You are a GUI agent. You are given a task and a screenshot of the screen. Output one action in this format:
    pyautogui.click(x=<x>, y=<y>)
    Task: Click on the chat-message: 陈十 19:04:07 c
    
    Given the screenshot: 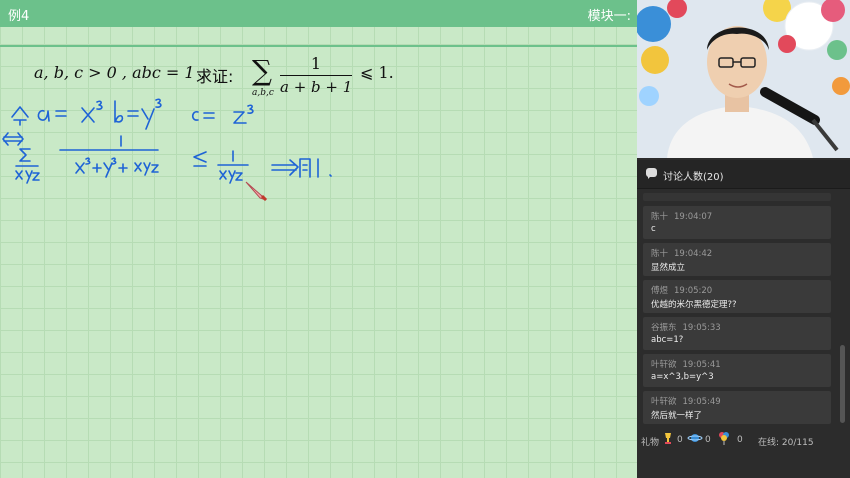 What is the action you would take?
    pyautogui.click(x=737, y=222)
    